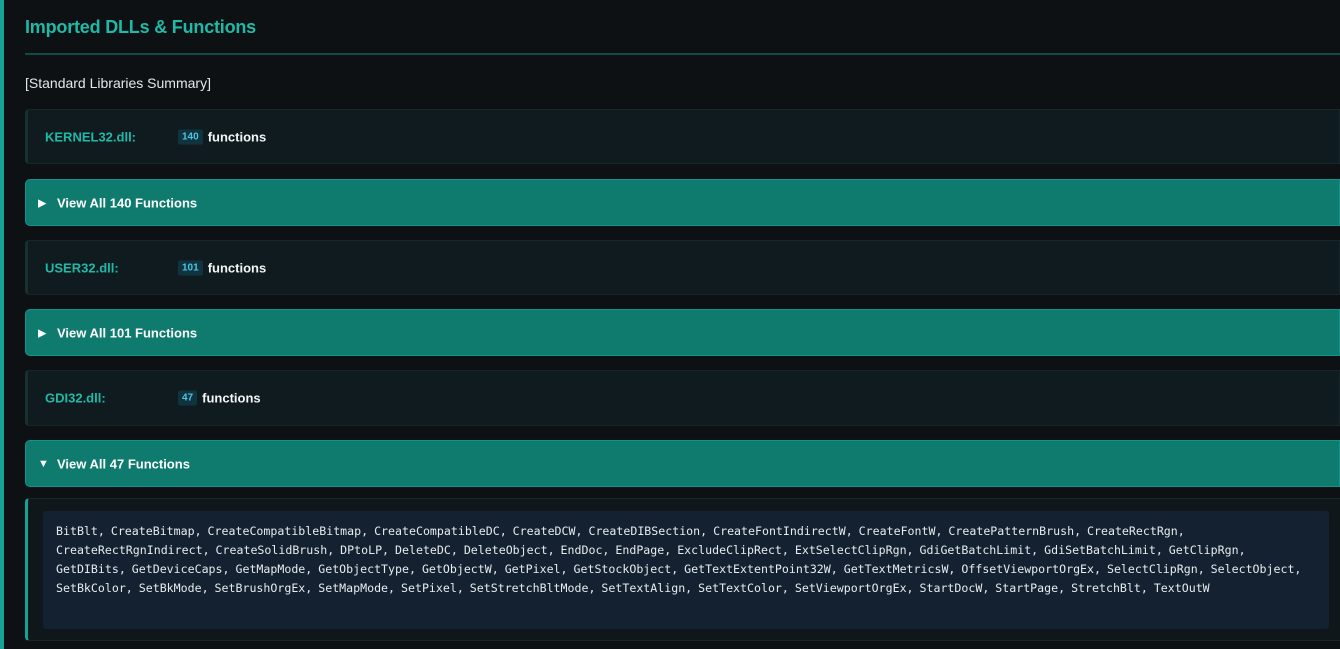 Image resolution: width=1340 pixels, height=649 pixels. Describe the element at coordinates (140, 27) in the screenshot. I see `section-title: Imported DLLs & Functions` at that location.